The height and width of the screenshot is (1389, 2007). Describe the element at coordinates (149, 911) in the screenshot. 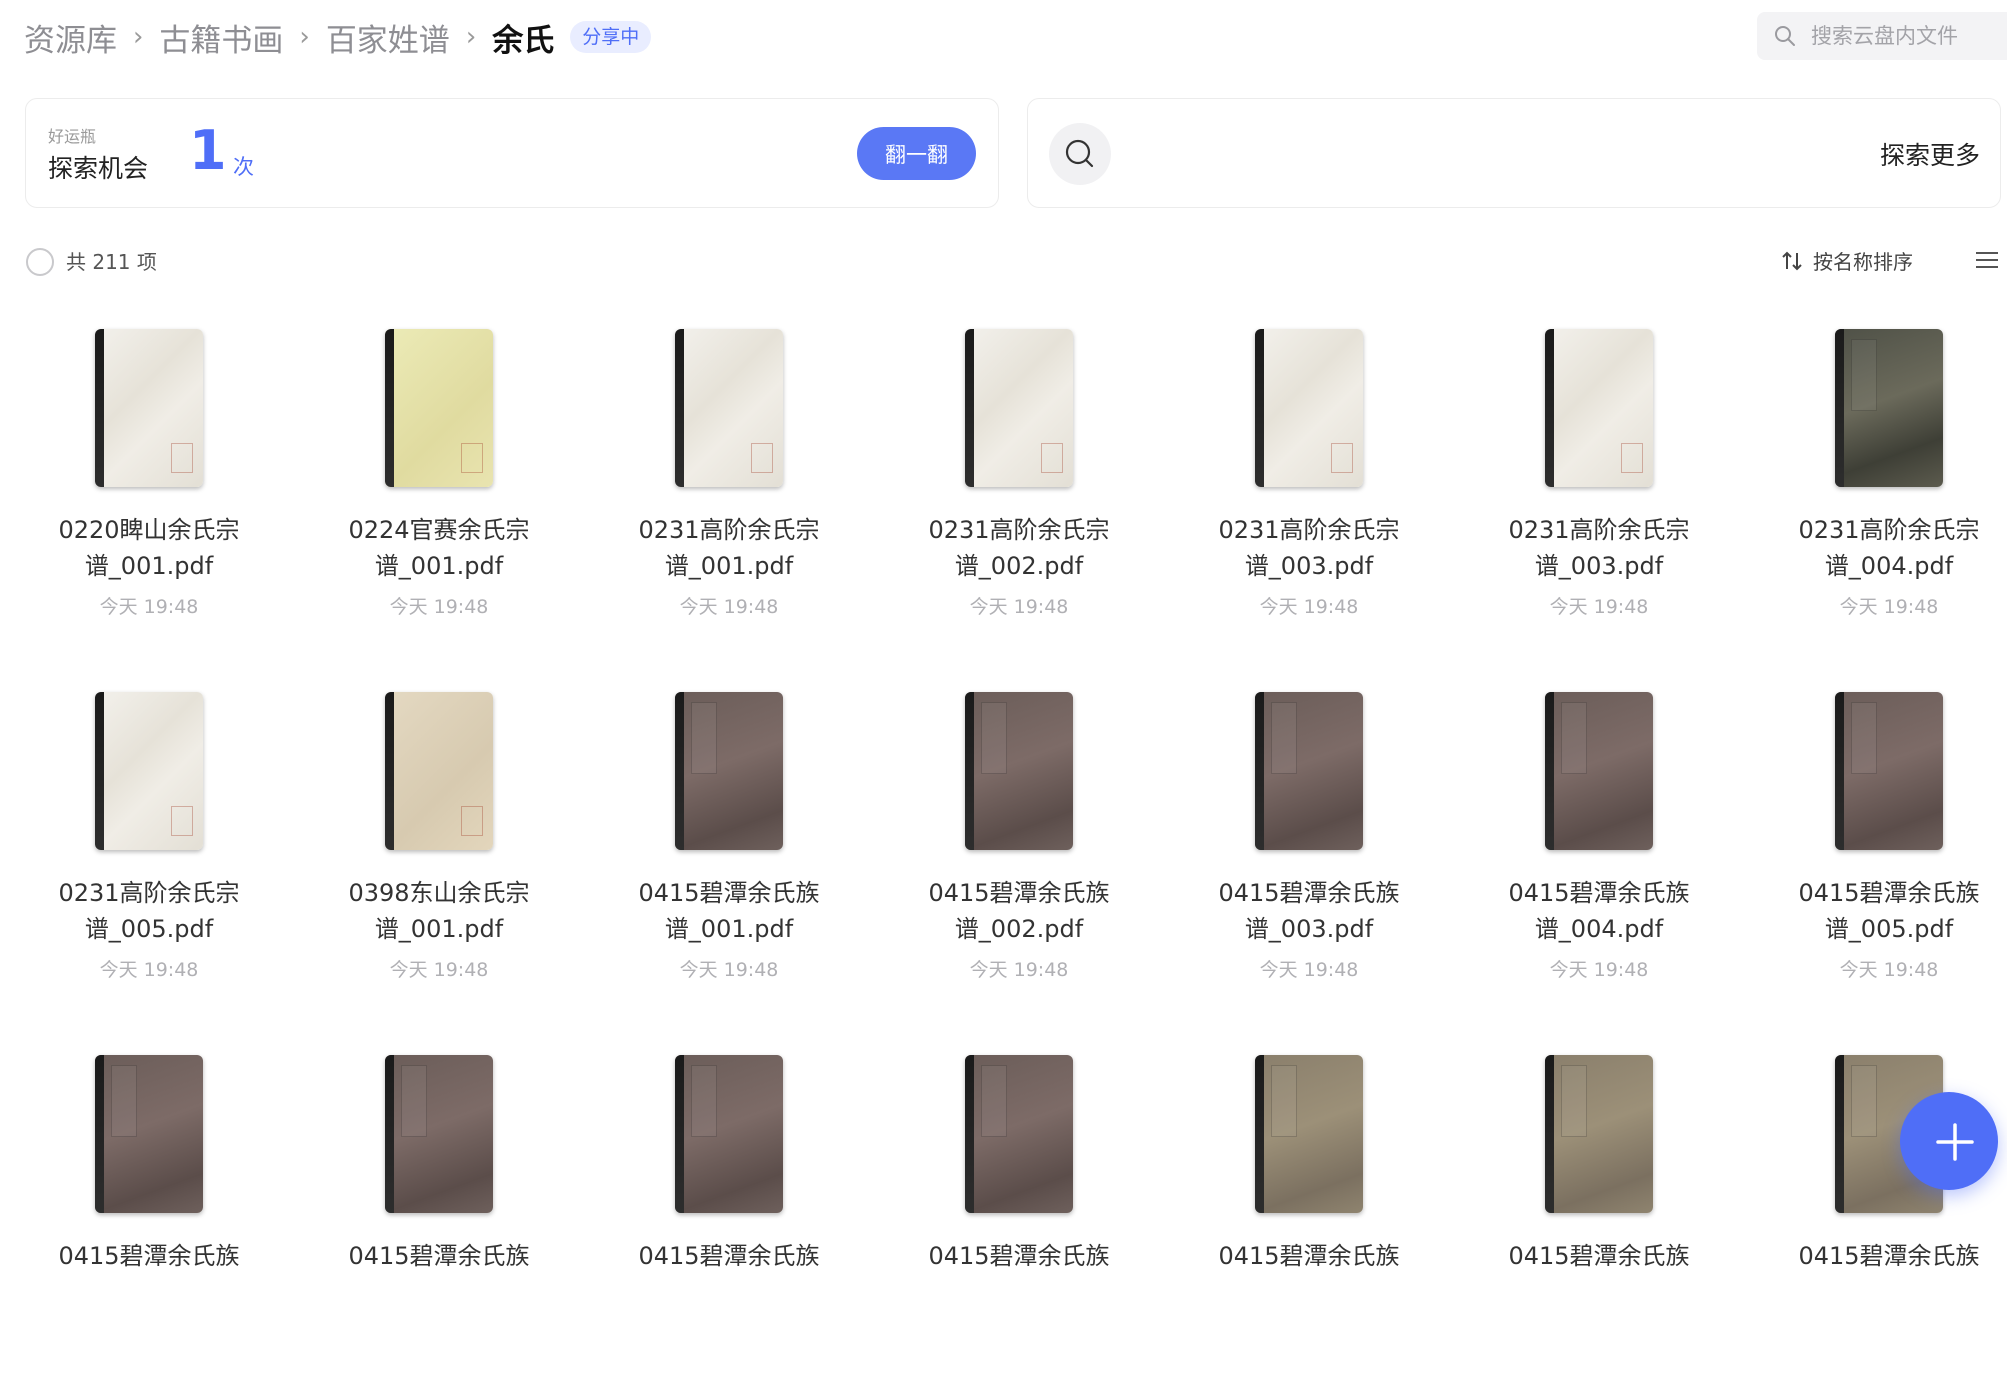

I see `file-name: 0231高阶余氏宗 谱_005.pdf` at that location.